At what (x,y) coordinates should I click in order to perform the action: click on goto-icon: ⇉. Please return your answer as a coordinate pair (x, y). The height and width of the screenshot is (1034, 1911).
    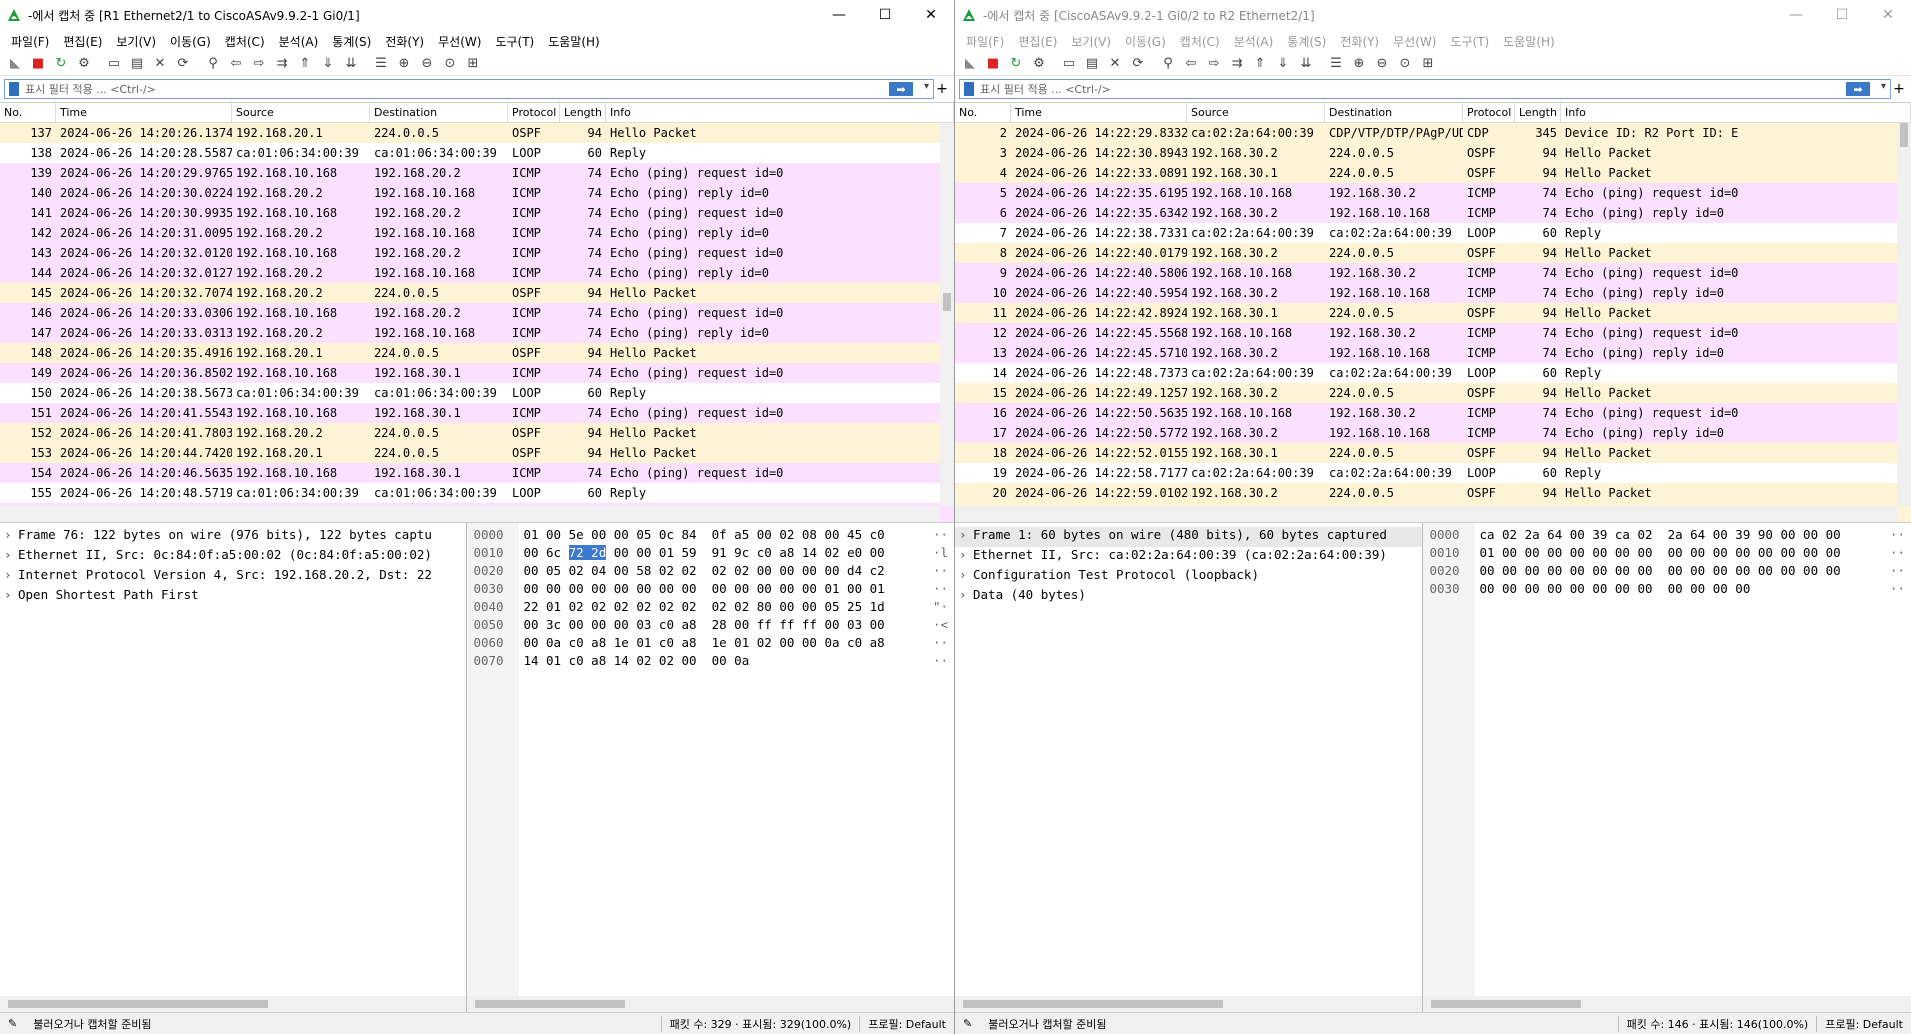
    Looking at the image, I should click on (282, 64).